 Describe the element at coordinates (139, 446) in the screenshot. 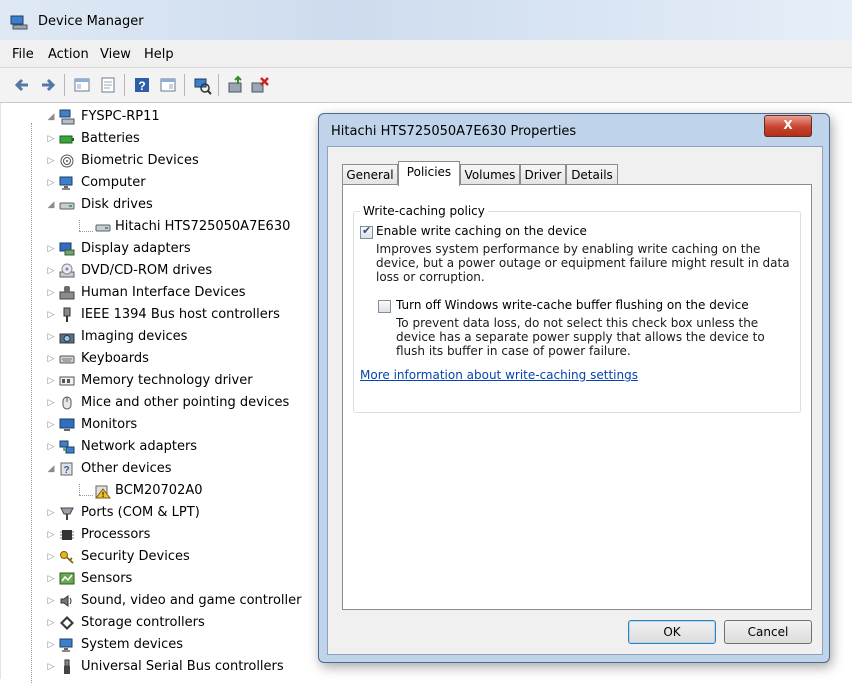

I see `tree-item-label: Network adapters` at that location.